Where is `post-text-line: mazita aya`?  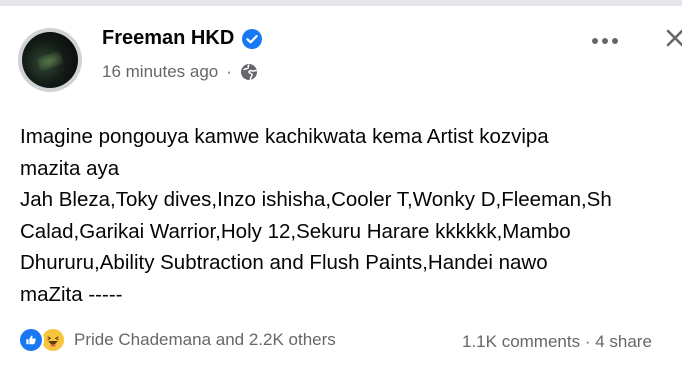
post-text-line: mazita aya is located at coordinates (70, 168).